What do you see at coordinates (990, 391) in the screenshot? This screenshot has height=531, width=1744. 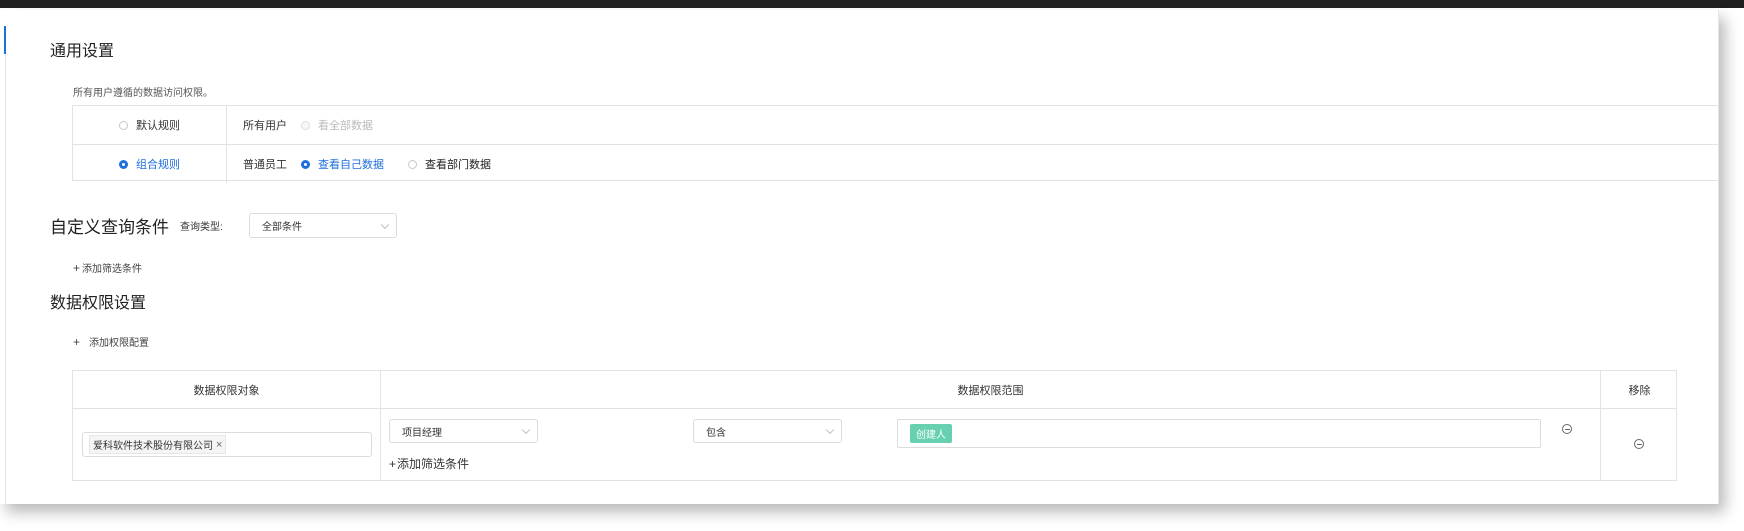 I see `header-permission-scope: 数据权限范围` at bounding box center [990, 391].